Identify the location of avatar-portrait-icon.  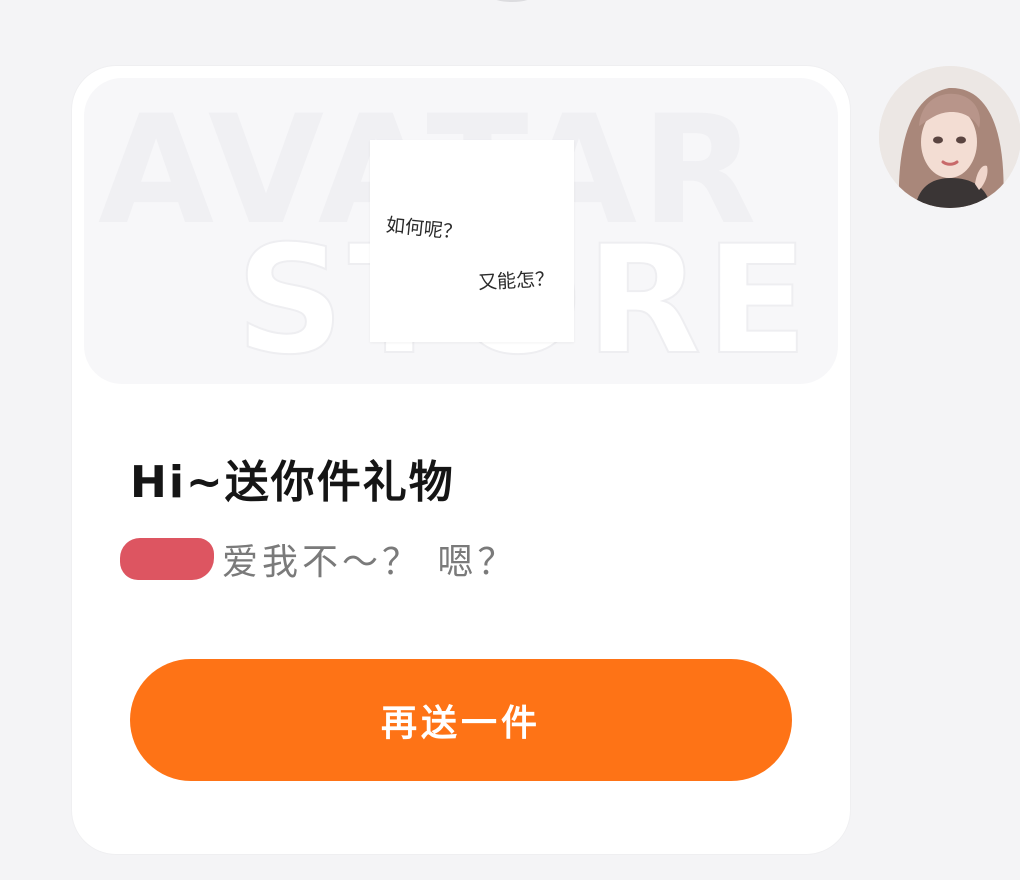
(949, 137).